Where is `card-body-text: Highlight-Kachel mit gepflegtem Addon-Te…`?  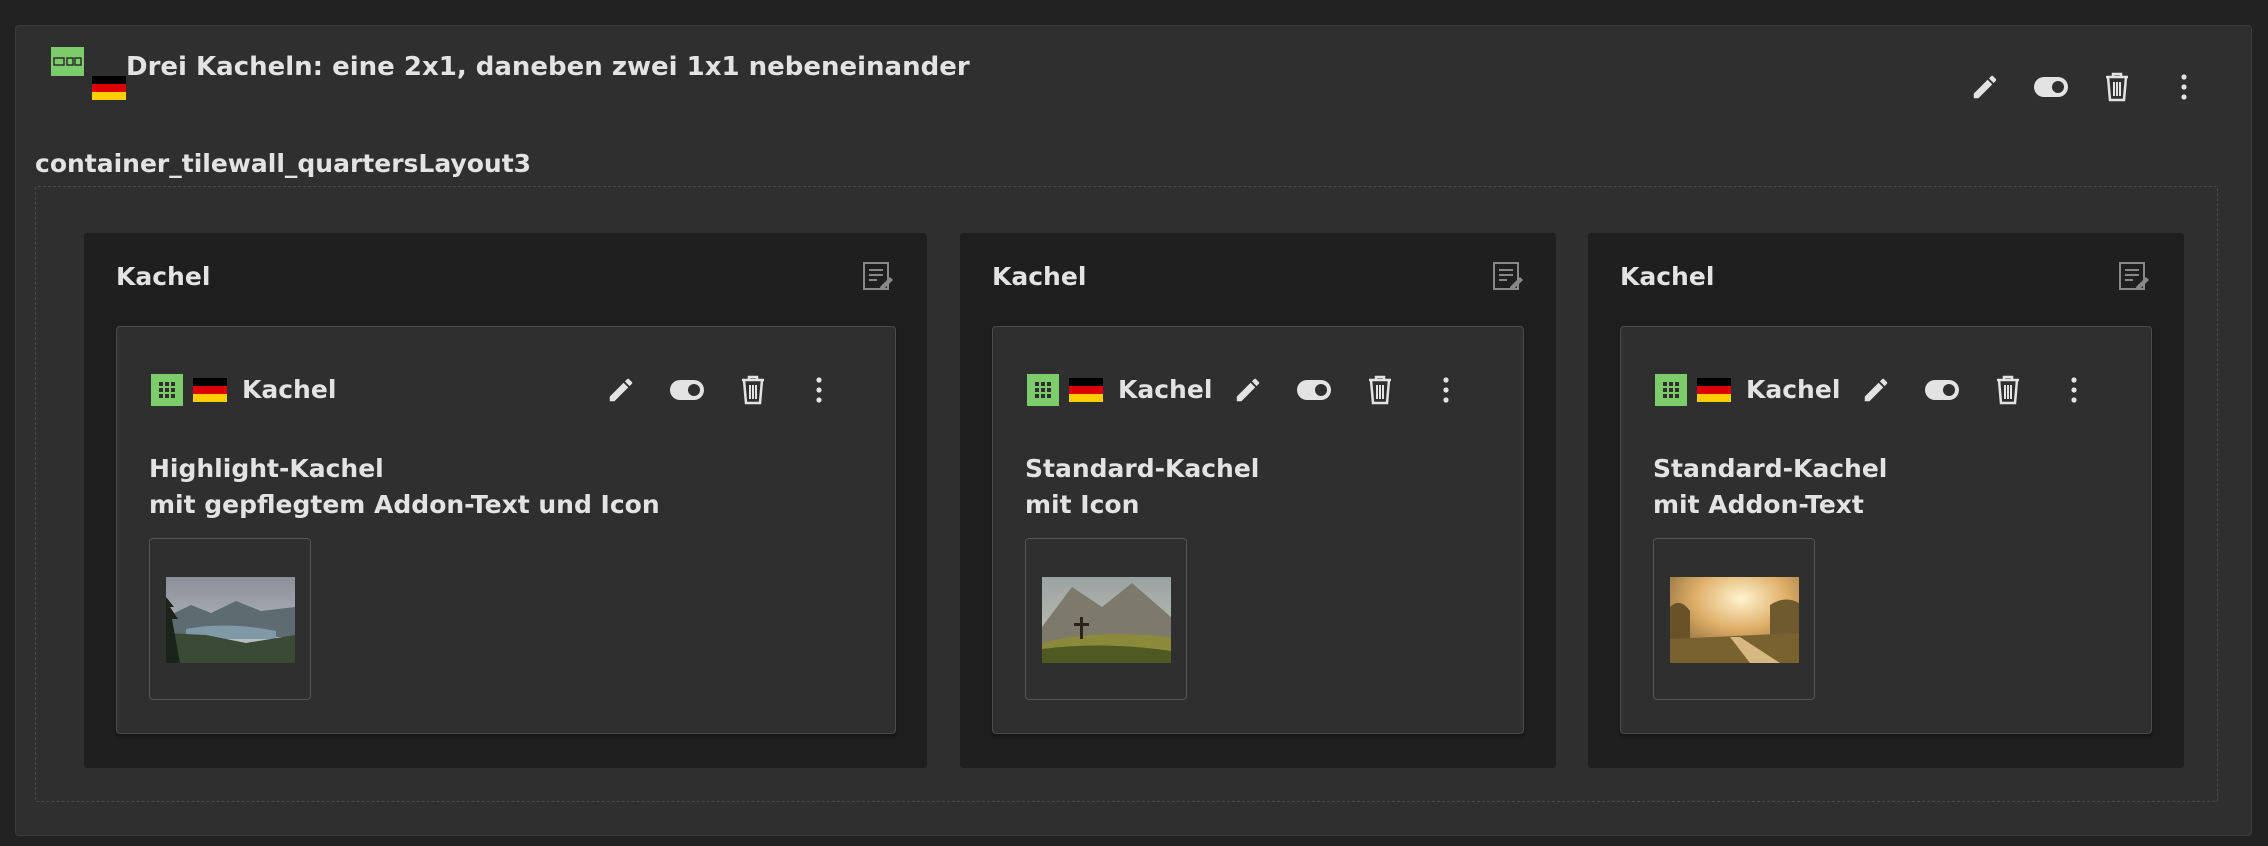 card-body-text: Highlight-Kachel mit gepflegtem Addon-Te… is located at coordinates (404, 487).